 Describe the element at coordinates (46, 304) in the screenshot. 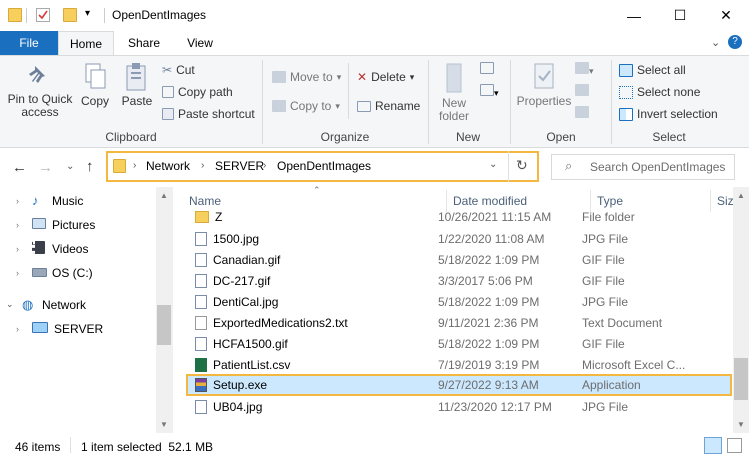

I see `nav-item-network: ⌄ ◍ Network` at that location.